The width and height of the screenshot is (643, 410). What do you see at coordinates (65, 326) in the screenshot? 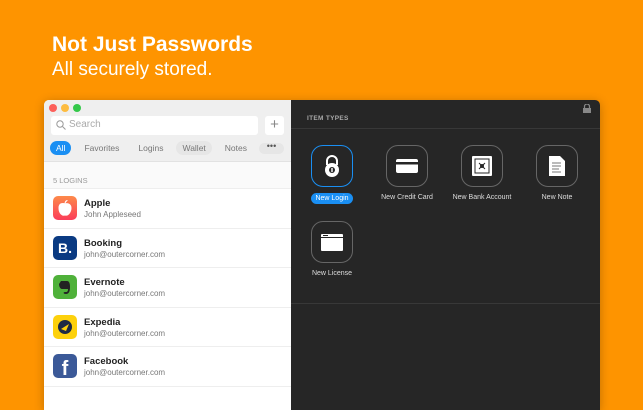
I see `expedia-icon` at bounding box center [65, 326].